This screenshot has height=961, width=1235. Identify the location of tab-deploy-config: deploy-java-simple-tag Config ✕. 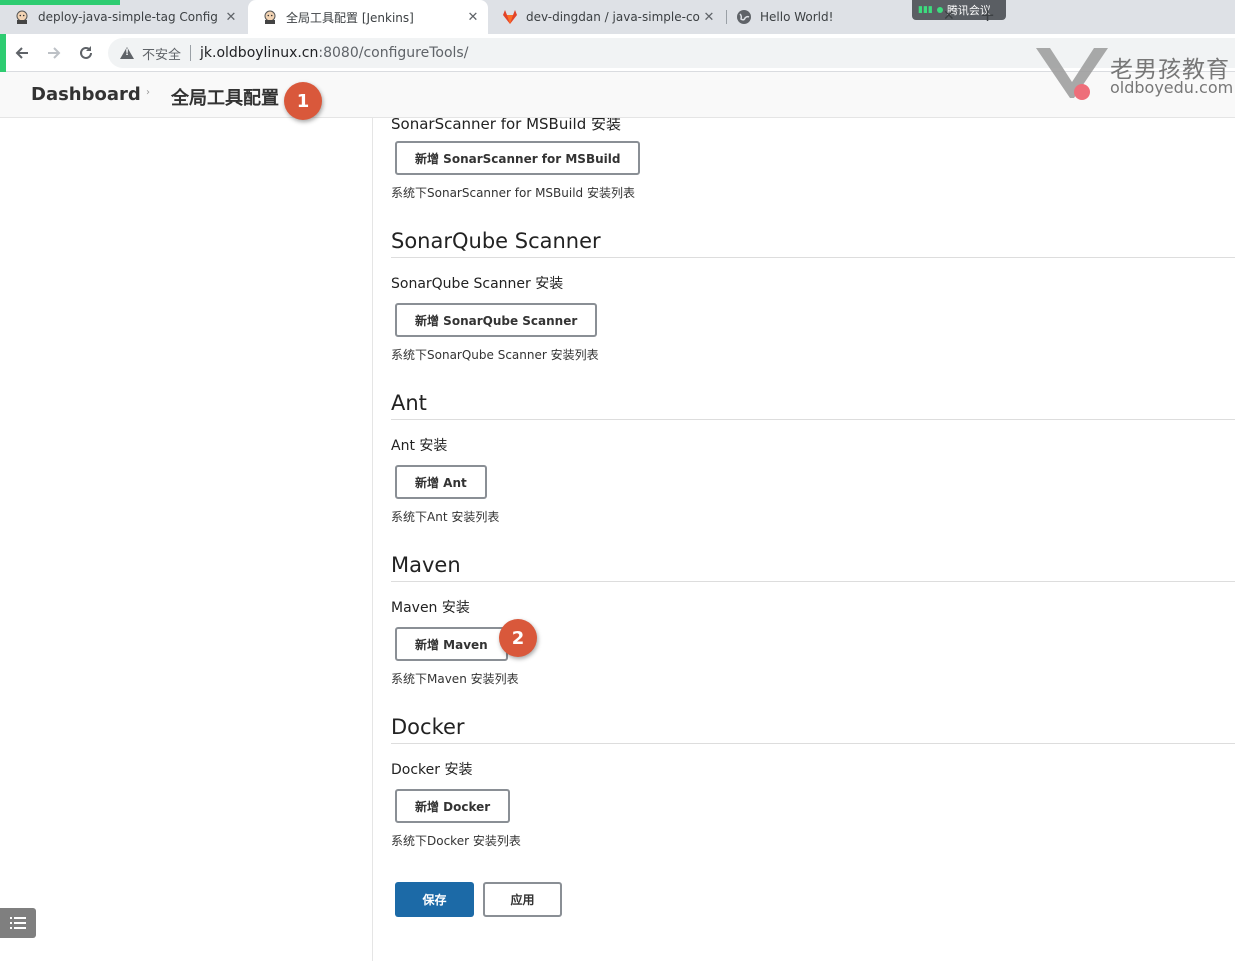
(123, 17).